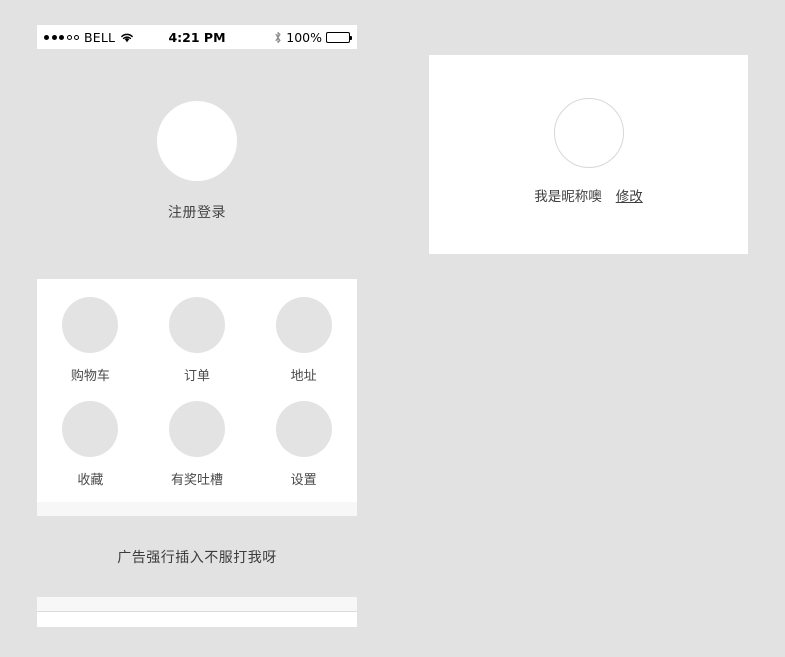 Image resolution: width=785 pixels, height=657 pixels. Describe the element at coordinates (90, 325) in the screenshot. I see `cart-icon` at that location.